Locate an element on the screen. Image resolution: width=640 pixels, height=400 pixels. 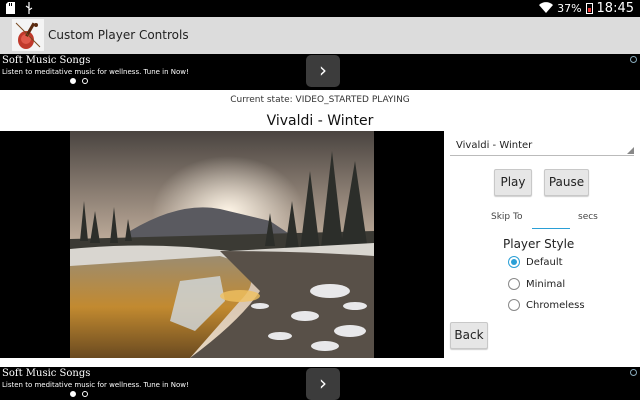
app-title: Custom Player Controls is located at coordinates (118, 35).